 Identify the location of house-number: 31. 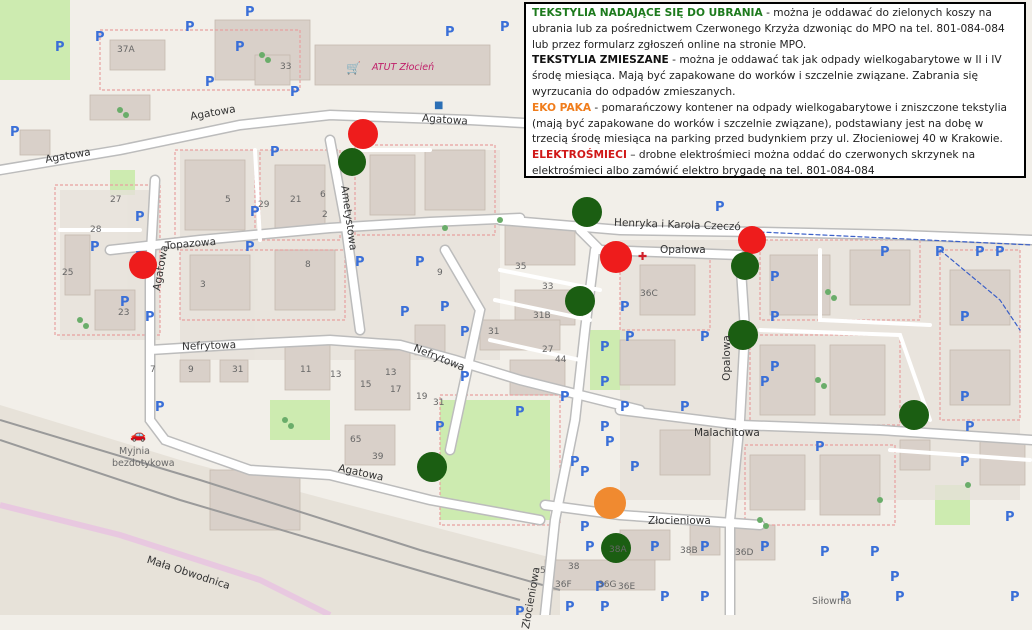
(494, 332).